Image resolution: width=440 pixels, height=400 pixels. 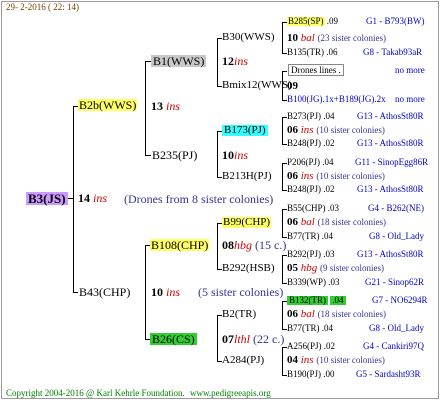 What do you see at coordinates (105, 292) in the screenshot?
I see `gen1-queen-1: B43(CHP)` at bounding box center [105, 292].